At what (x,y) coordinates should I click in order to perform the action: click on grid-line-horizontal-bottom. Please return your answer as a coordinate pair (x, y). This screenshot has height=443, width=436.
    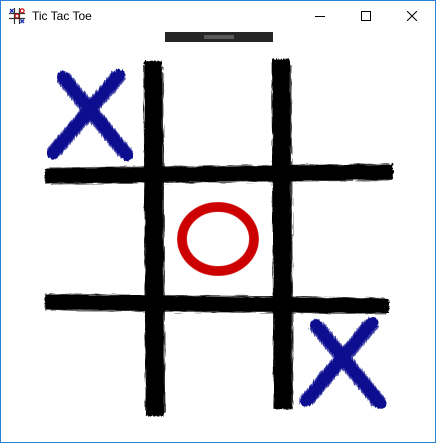
    Looking at the image, I should click on (217, 304).